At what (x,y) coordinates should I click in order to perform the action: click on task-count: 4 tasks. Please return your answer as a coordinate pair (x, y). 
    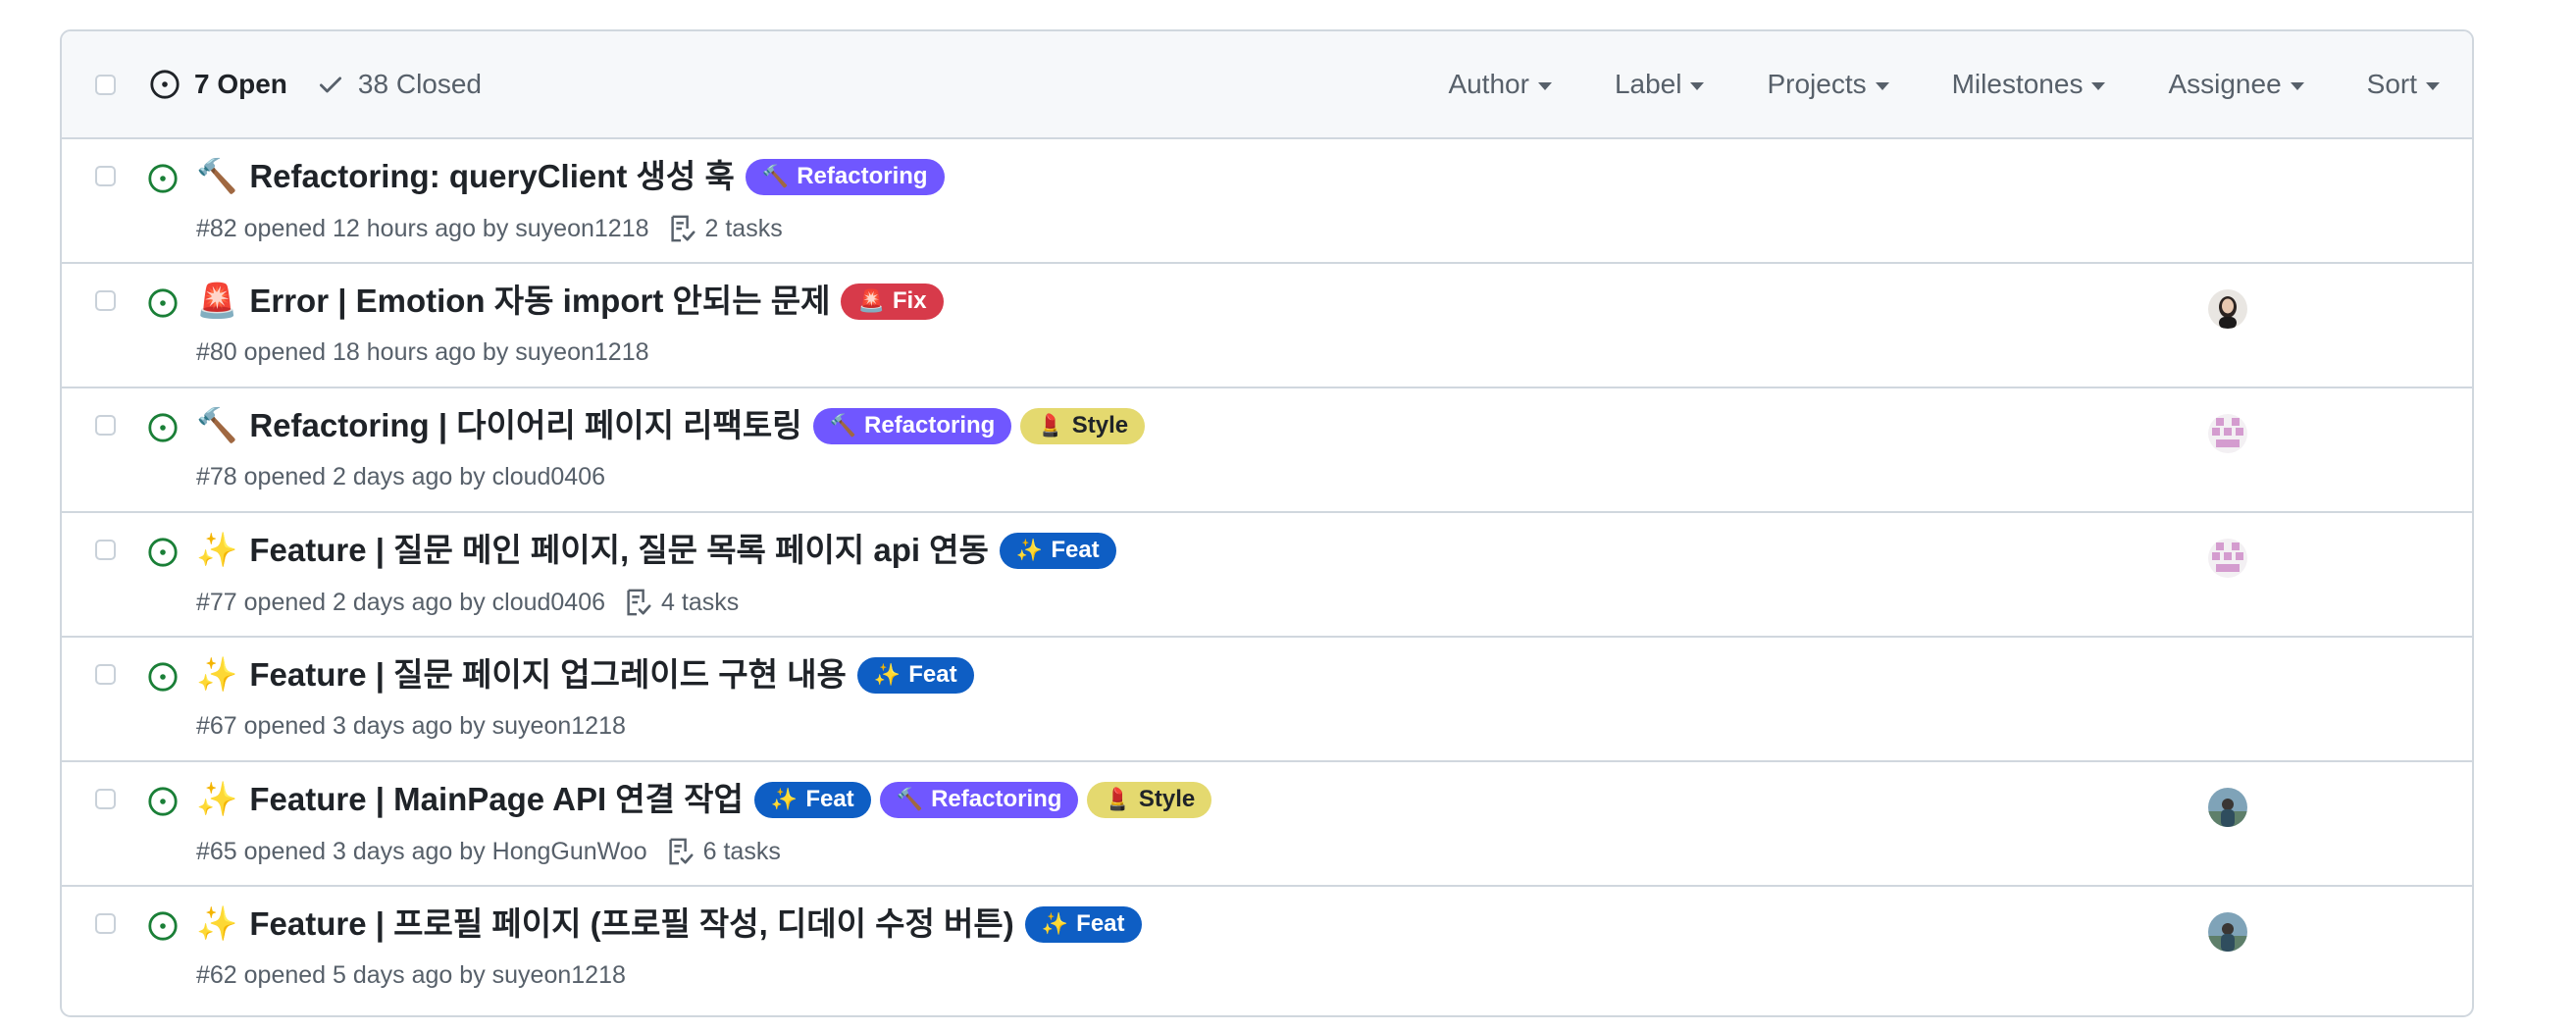
    Looking at the image, I should click on (700, 602).